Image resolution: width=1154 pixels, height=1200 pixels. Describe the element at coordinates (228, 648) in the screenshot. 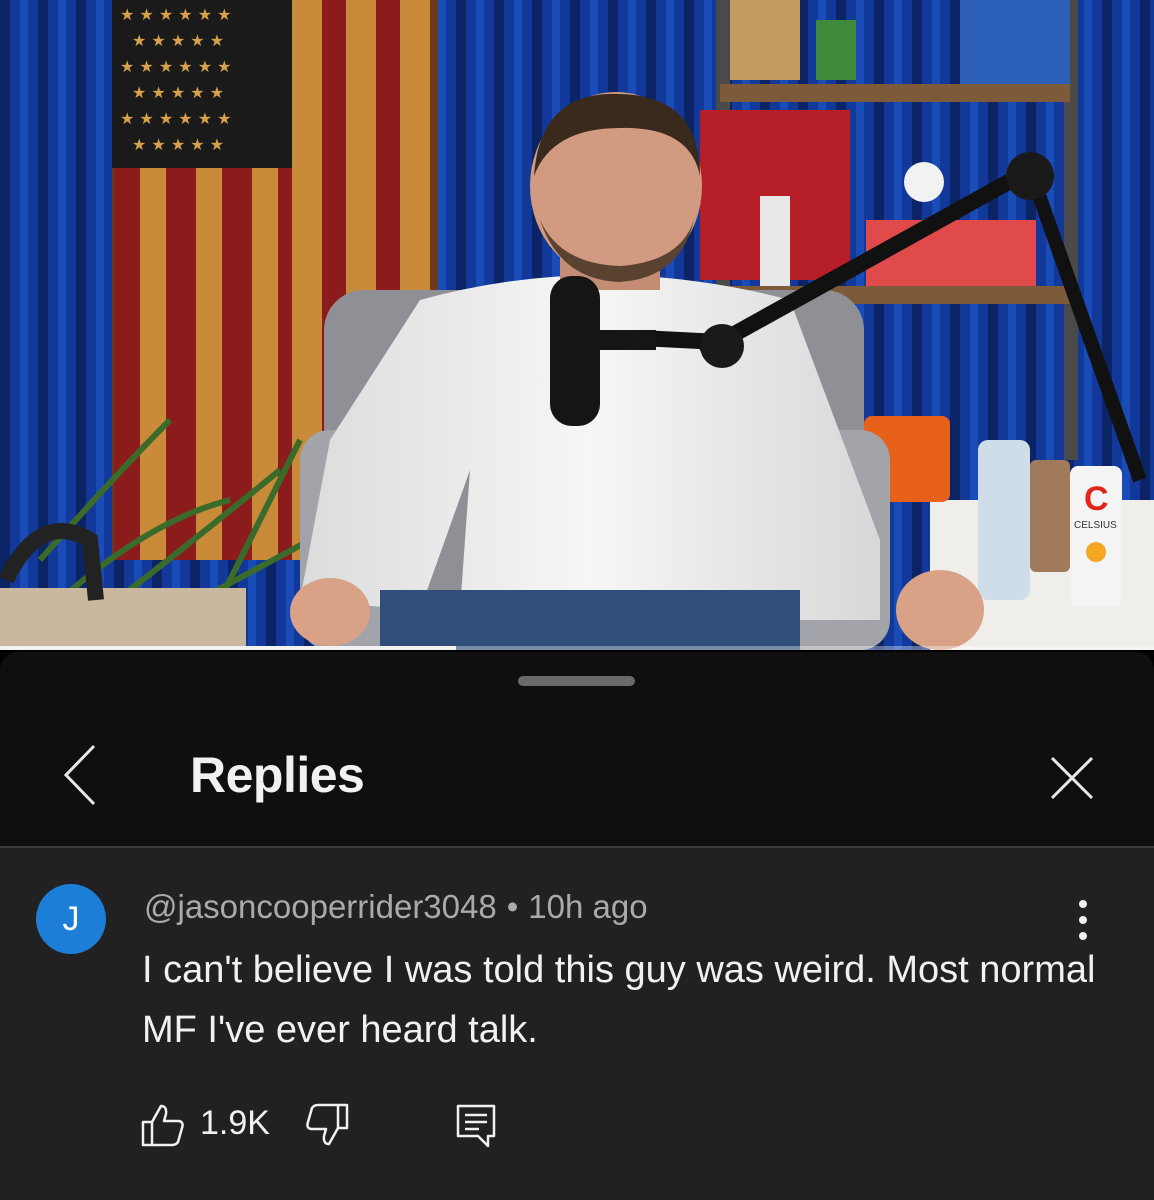

I see `video-progress-fill` at that location.